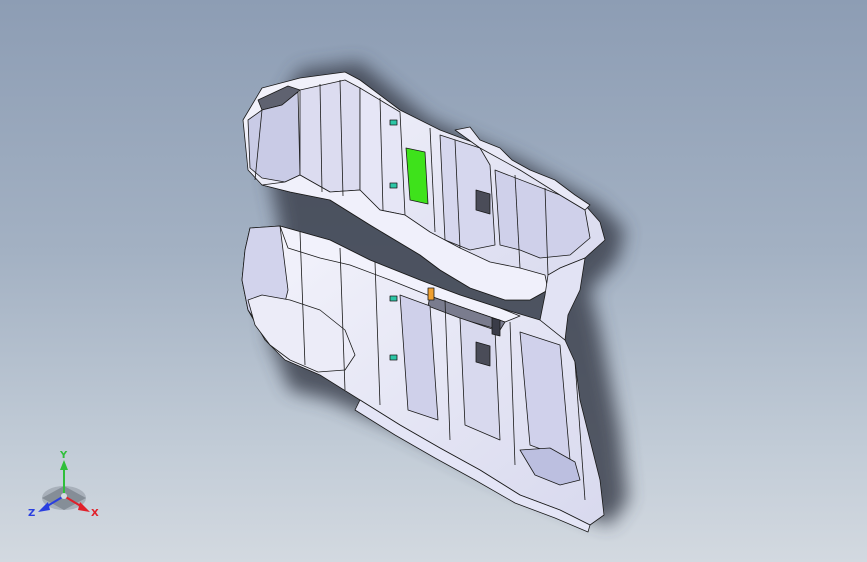 The height and width of the screenshot is (562, 867). What do you see at coordinates (330, 136) in the screenshot?
I see `upper-groove` at bounding box center [330, 136].